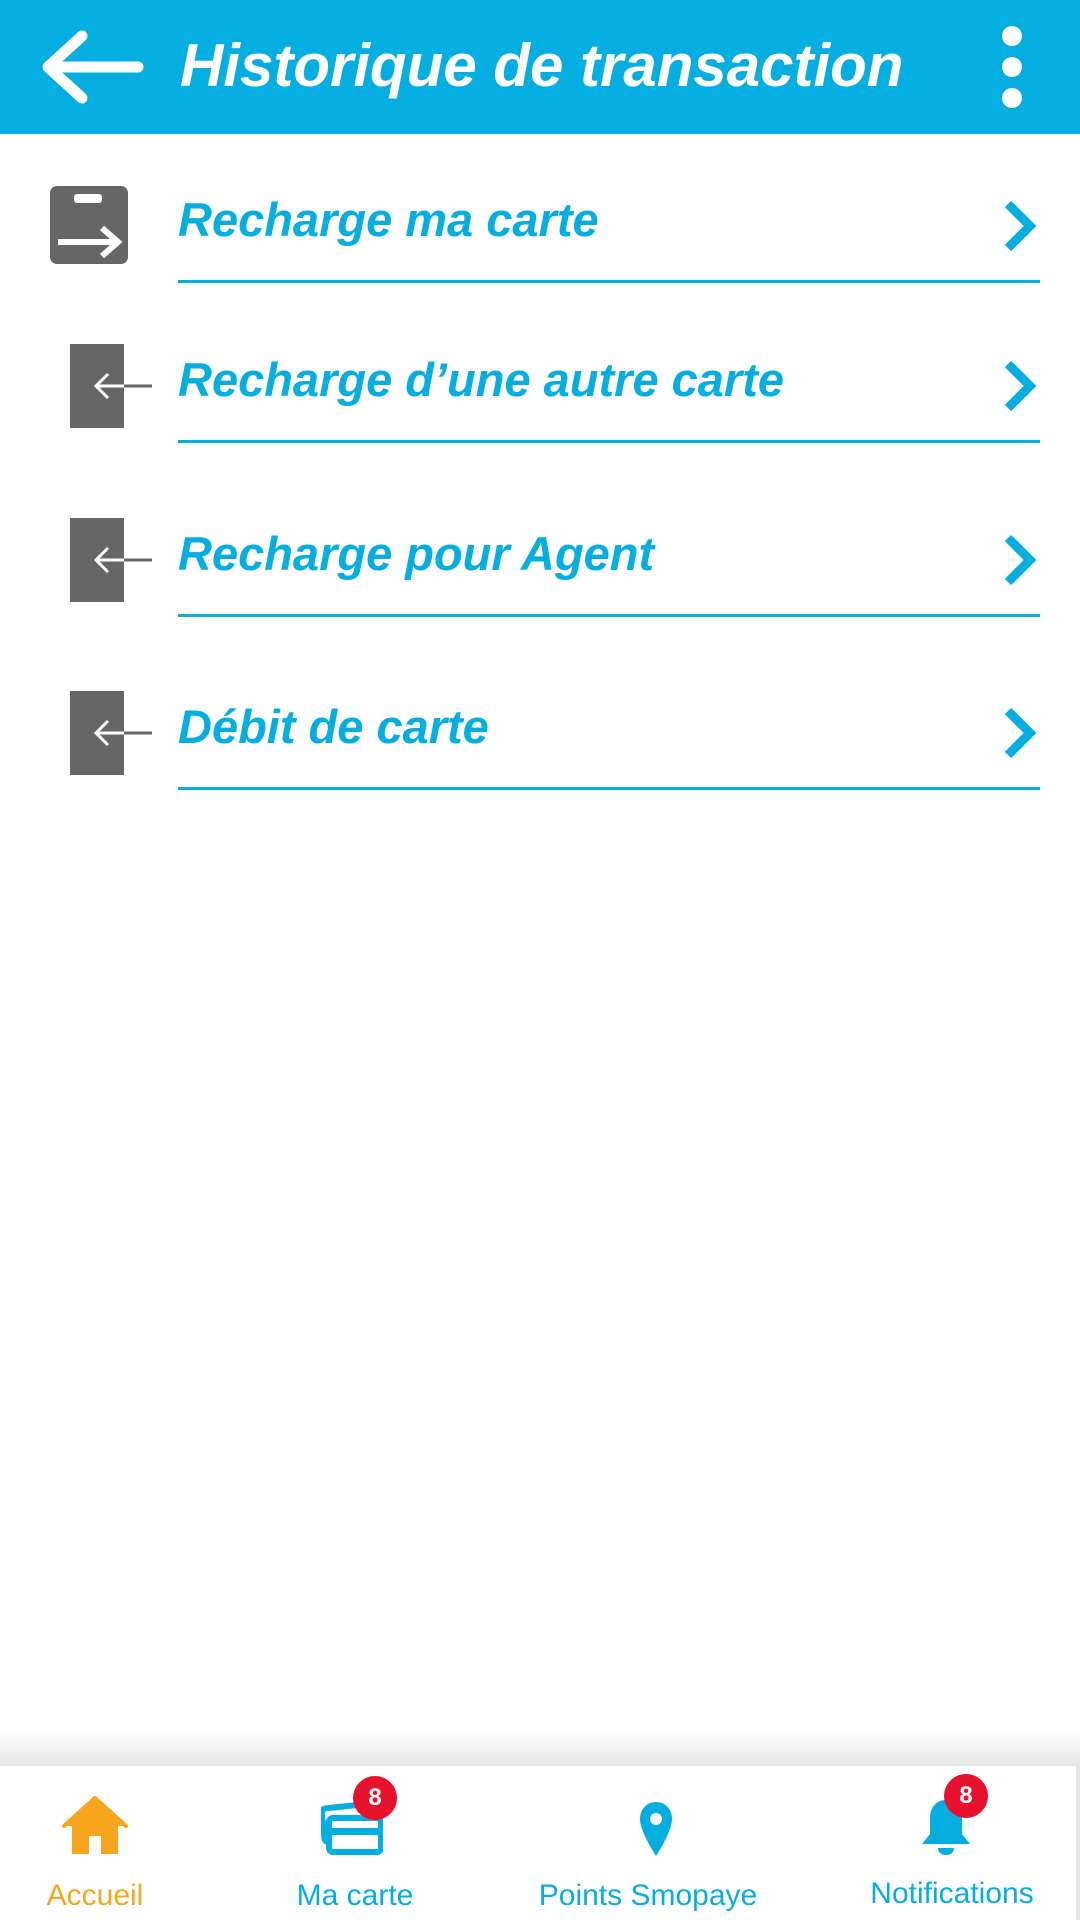 The image size is (1080, 1920). Describe the element at coordinates (952, 1893) in the screenshot. I see `nav-label-notifications: Notifications` at that location.